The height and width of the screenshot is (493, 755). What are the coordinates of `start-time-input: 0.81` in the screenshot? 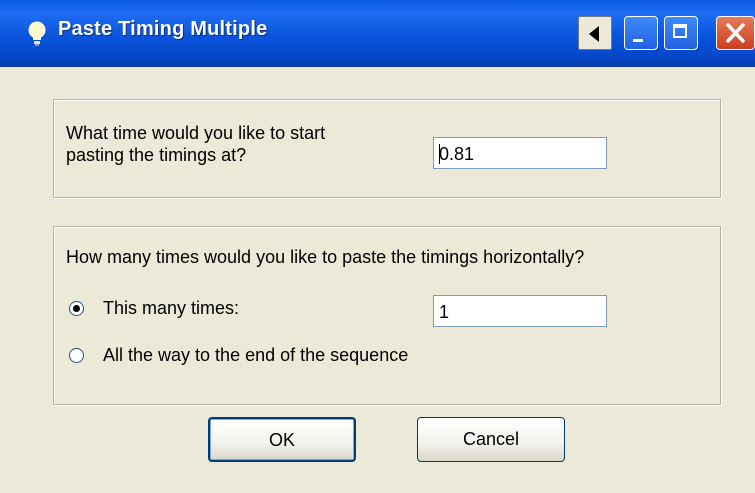 It's located at (520, 153).